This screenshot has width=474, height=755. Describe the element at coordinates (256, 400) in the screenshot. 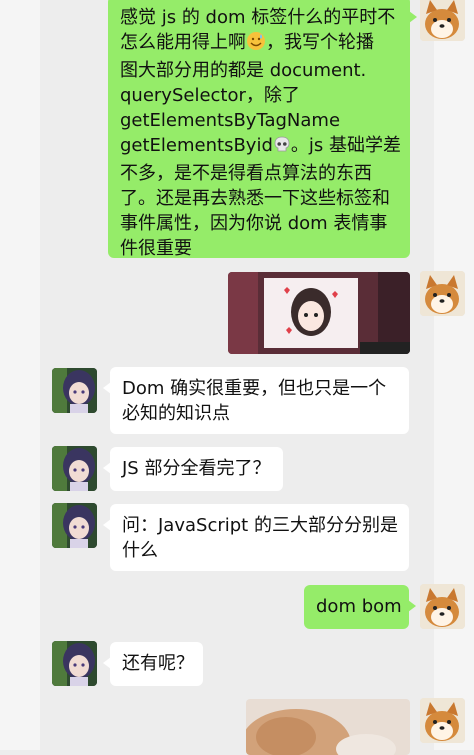

I see `message-bubble-other: Dom 确实很重要，但也只是一个 必知的知识点` at that location.